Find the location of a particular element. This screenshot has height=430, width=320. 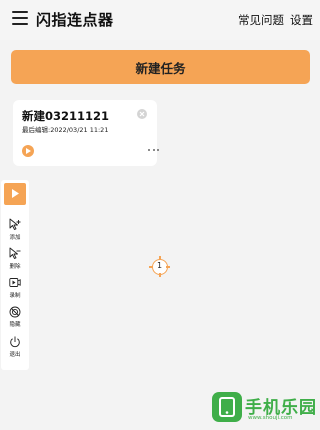

task-name: 新建03211121 is located at coordinates (66, 116).